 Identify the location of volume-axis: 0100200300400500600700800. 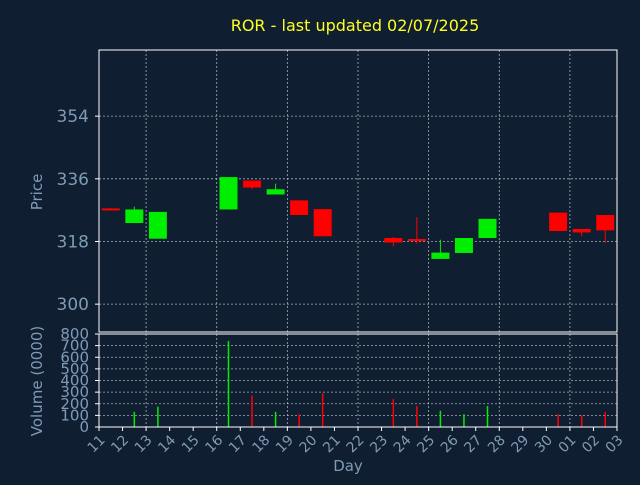
(79, 380).